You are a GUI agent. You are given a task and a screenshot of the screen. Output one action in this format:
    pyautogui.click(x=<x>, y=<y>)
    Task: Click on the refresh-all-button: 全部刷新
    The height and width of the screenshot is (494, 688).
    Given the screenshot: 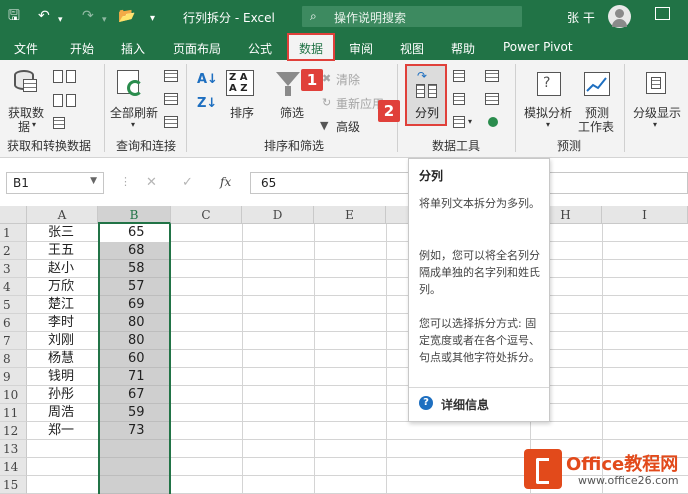 What is the action you would take?
    pyautogui.click(x=134, y=112)
    